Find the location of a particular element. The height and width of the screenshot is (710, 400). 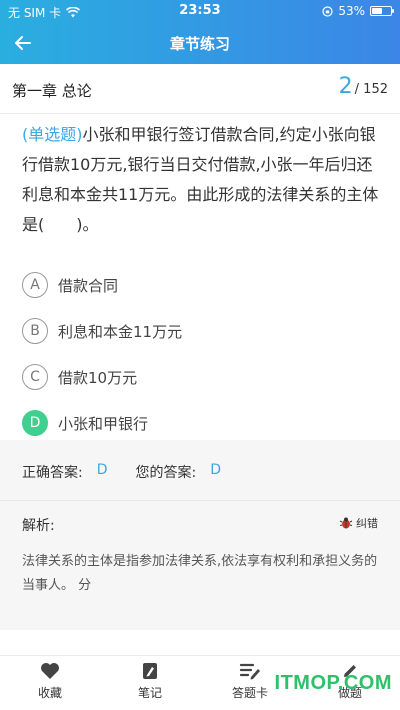

option-b-letter: B is located at coordinates (35, 331).